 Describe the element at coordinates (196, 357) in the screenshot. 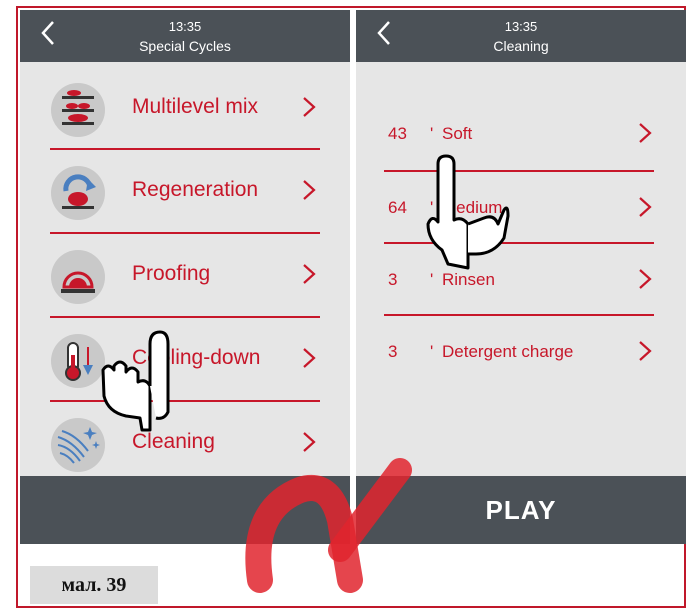

I see `menu-item-label: Cooling-down` at that location.